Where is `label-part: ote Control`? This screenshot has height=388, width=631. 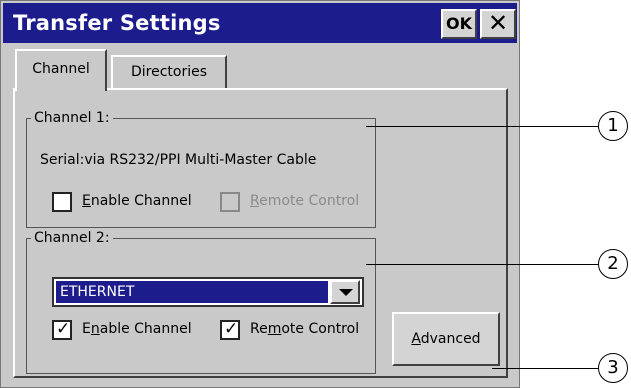 label-part: ote Control is located at coordinates (320, 329).